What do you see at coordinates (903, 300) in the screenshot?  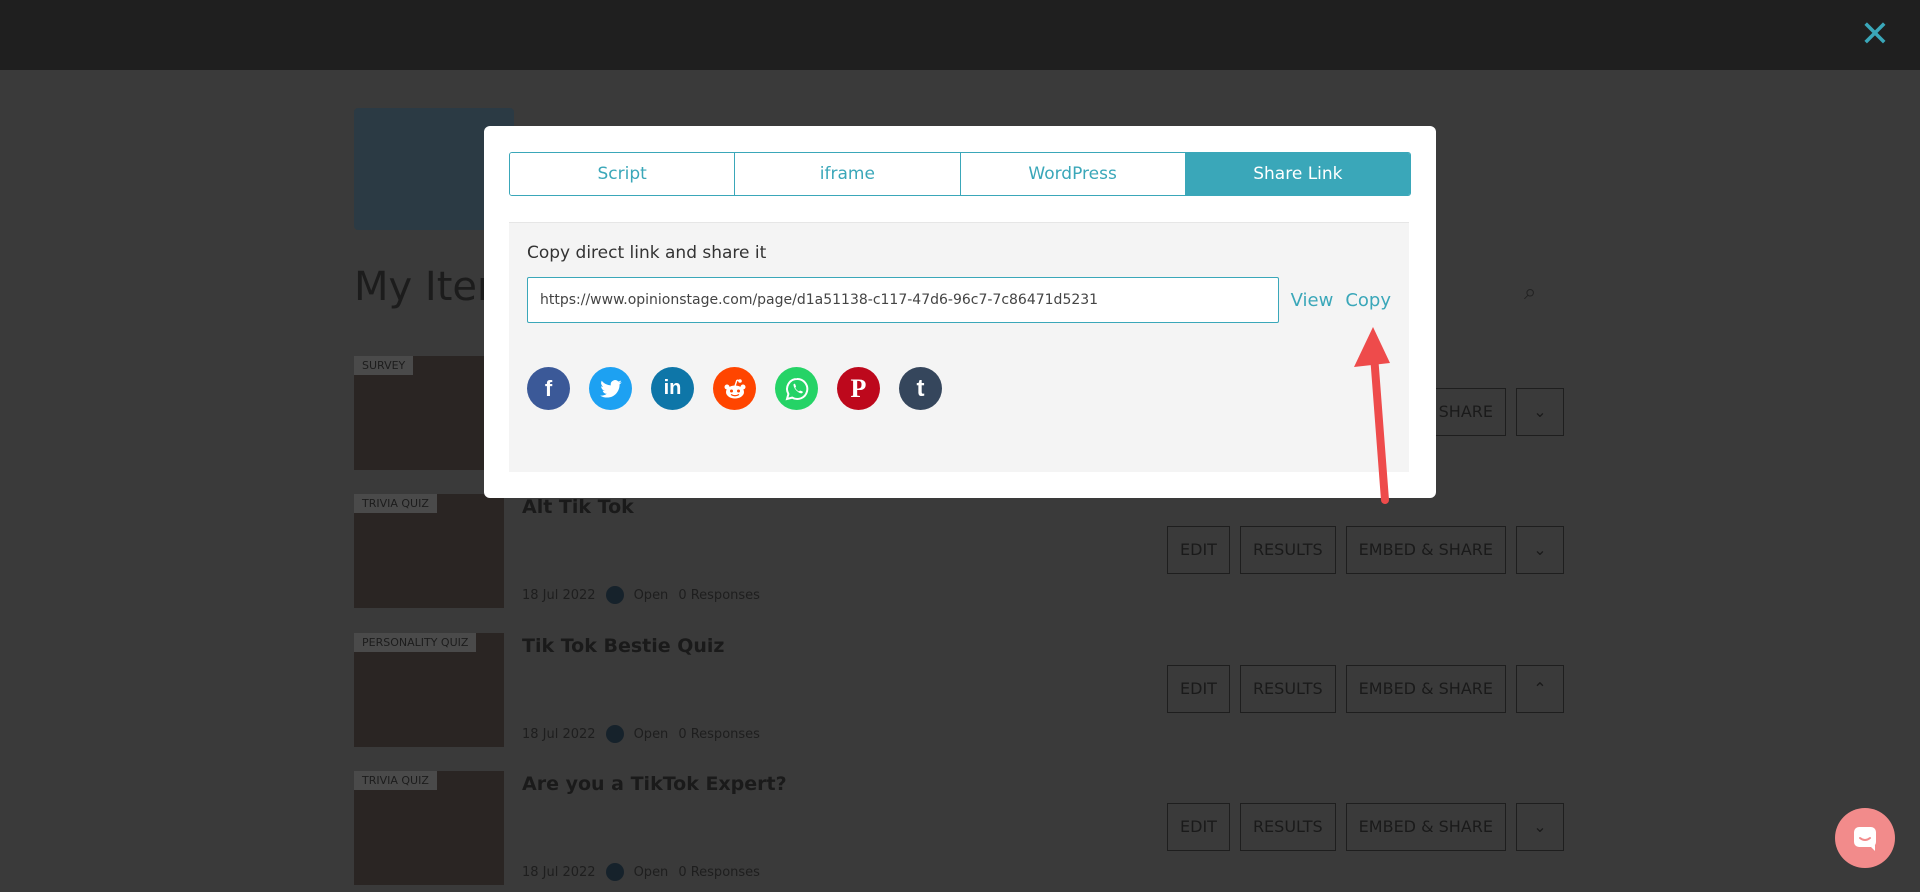 I see `share-link-input` at bounding box center [903, 300].